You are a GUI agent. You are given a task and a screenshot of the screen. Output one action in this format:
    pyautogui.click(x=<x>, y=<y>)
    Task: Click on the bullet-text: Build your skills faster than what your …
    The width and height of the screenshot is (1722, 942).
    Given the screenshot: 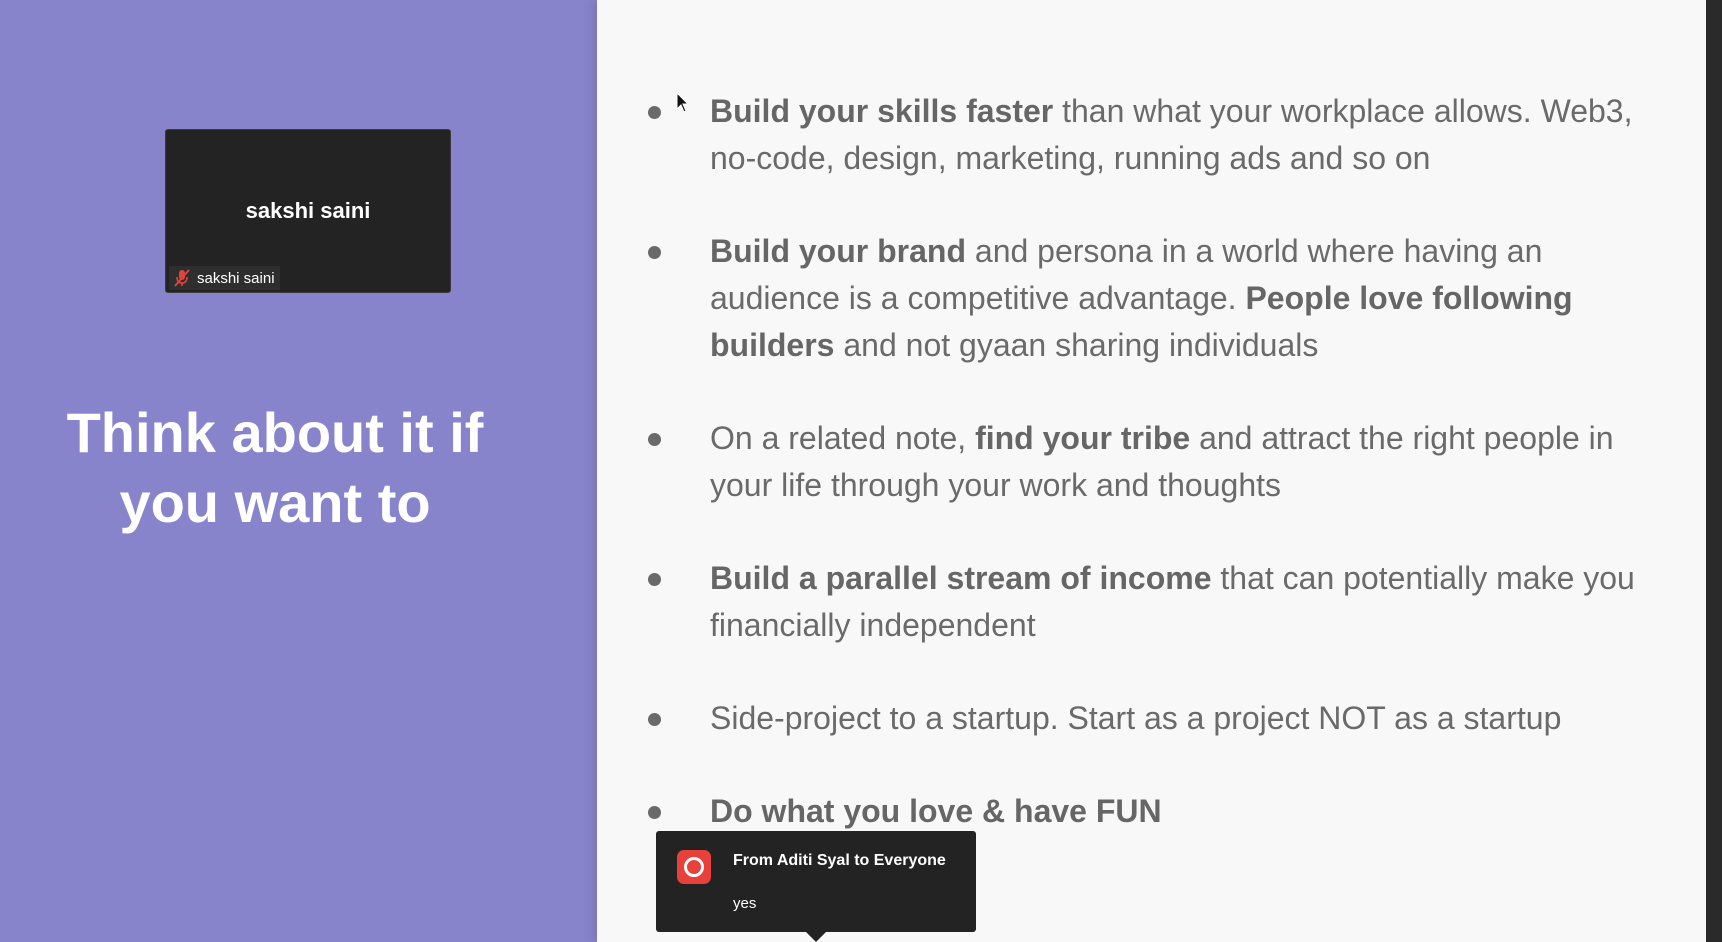 What is the action you would take?
    pyautogui.click(x=1171, y=134)
    